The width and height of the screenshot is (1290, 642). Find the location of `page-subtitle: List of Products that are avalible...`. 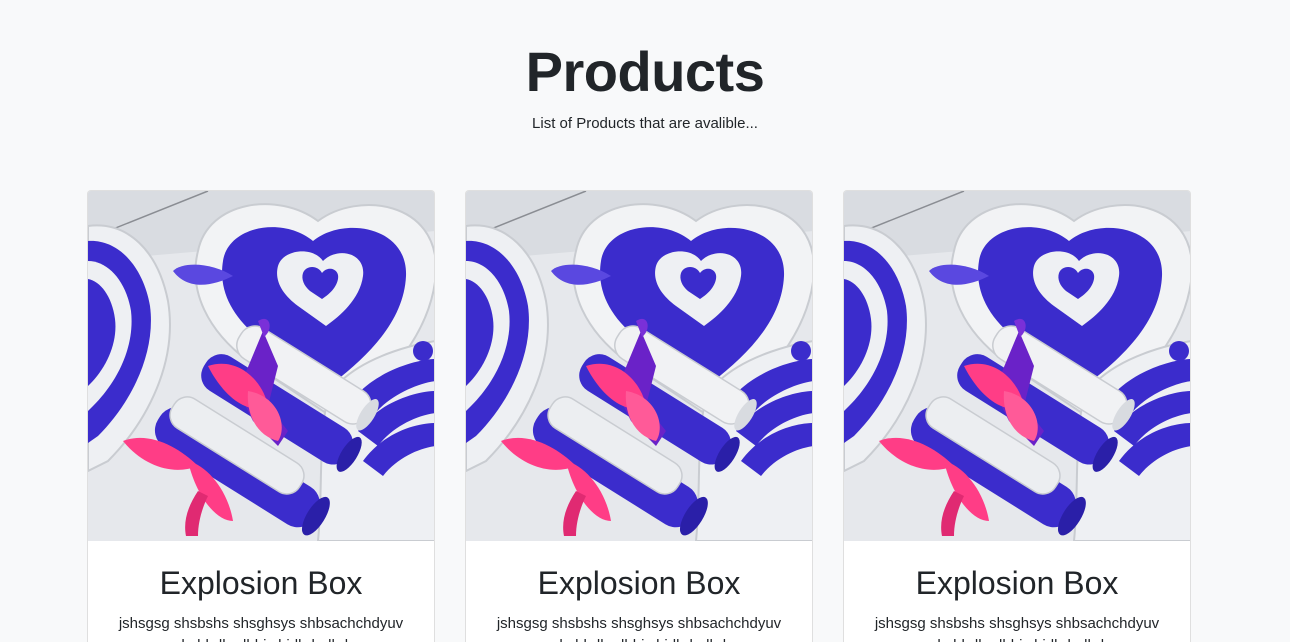

page-subtitle: List of Products that are avalible... is located at coordinates (645, 123).